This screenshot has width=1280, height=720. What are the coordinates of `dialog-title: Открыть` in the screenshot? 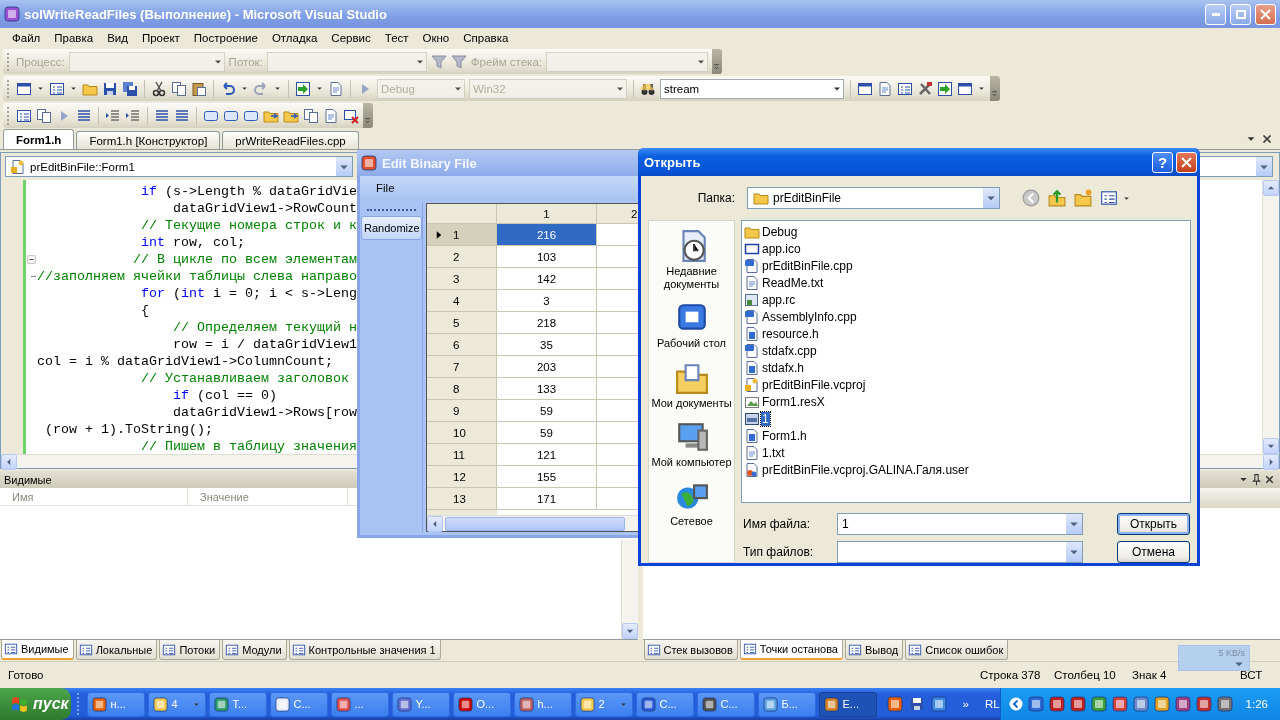 It's located at (672, 162).